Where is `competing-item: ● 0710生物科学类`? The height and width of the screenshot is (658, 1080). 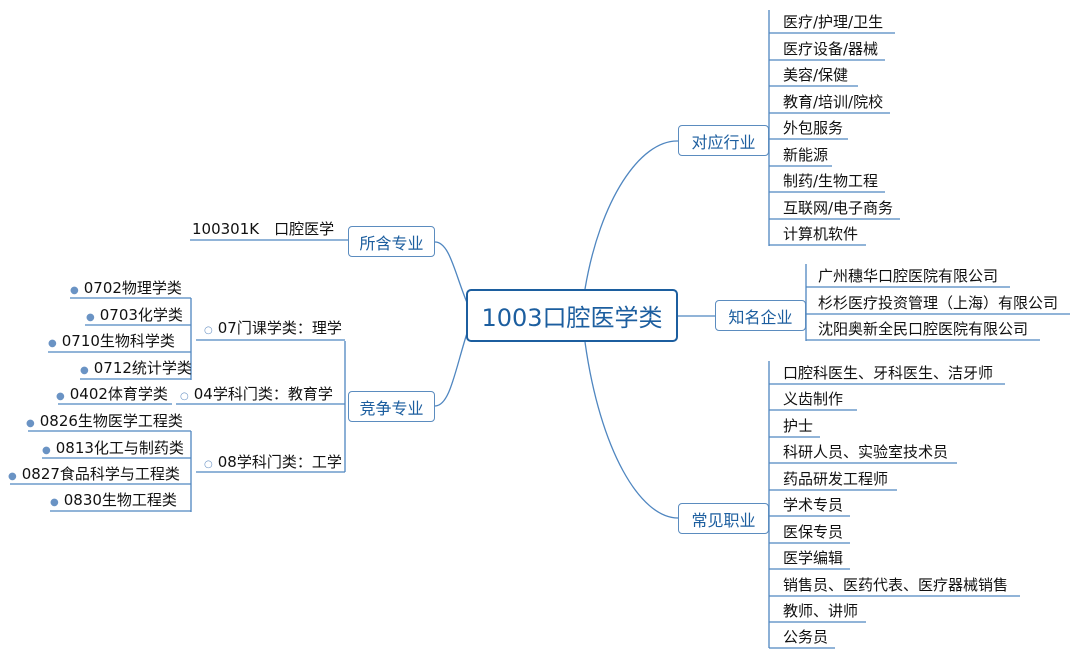 competing-item: ● 0710生物科学类 is located at coordinates (111, 342).